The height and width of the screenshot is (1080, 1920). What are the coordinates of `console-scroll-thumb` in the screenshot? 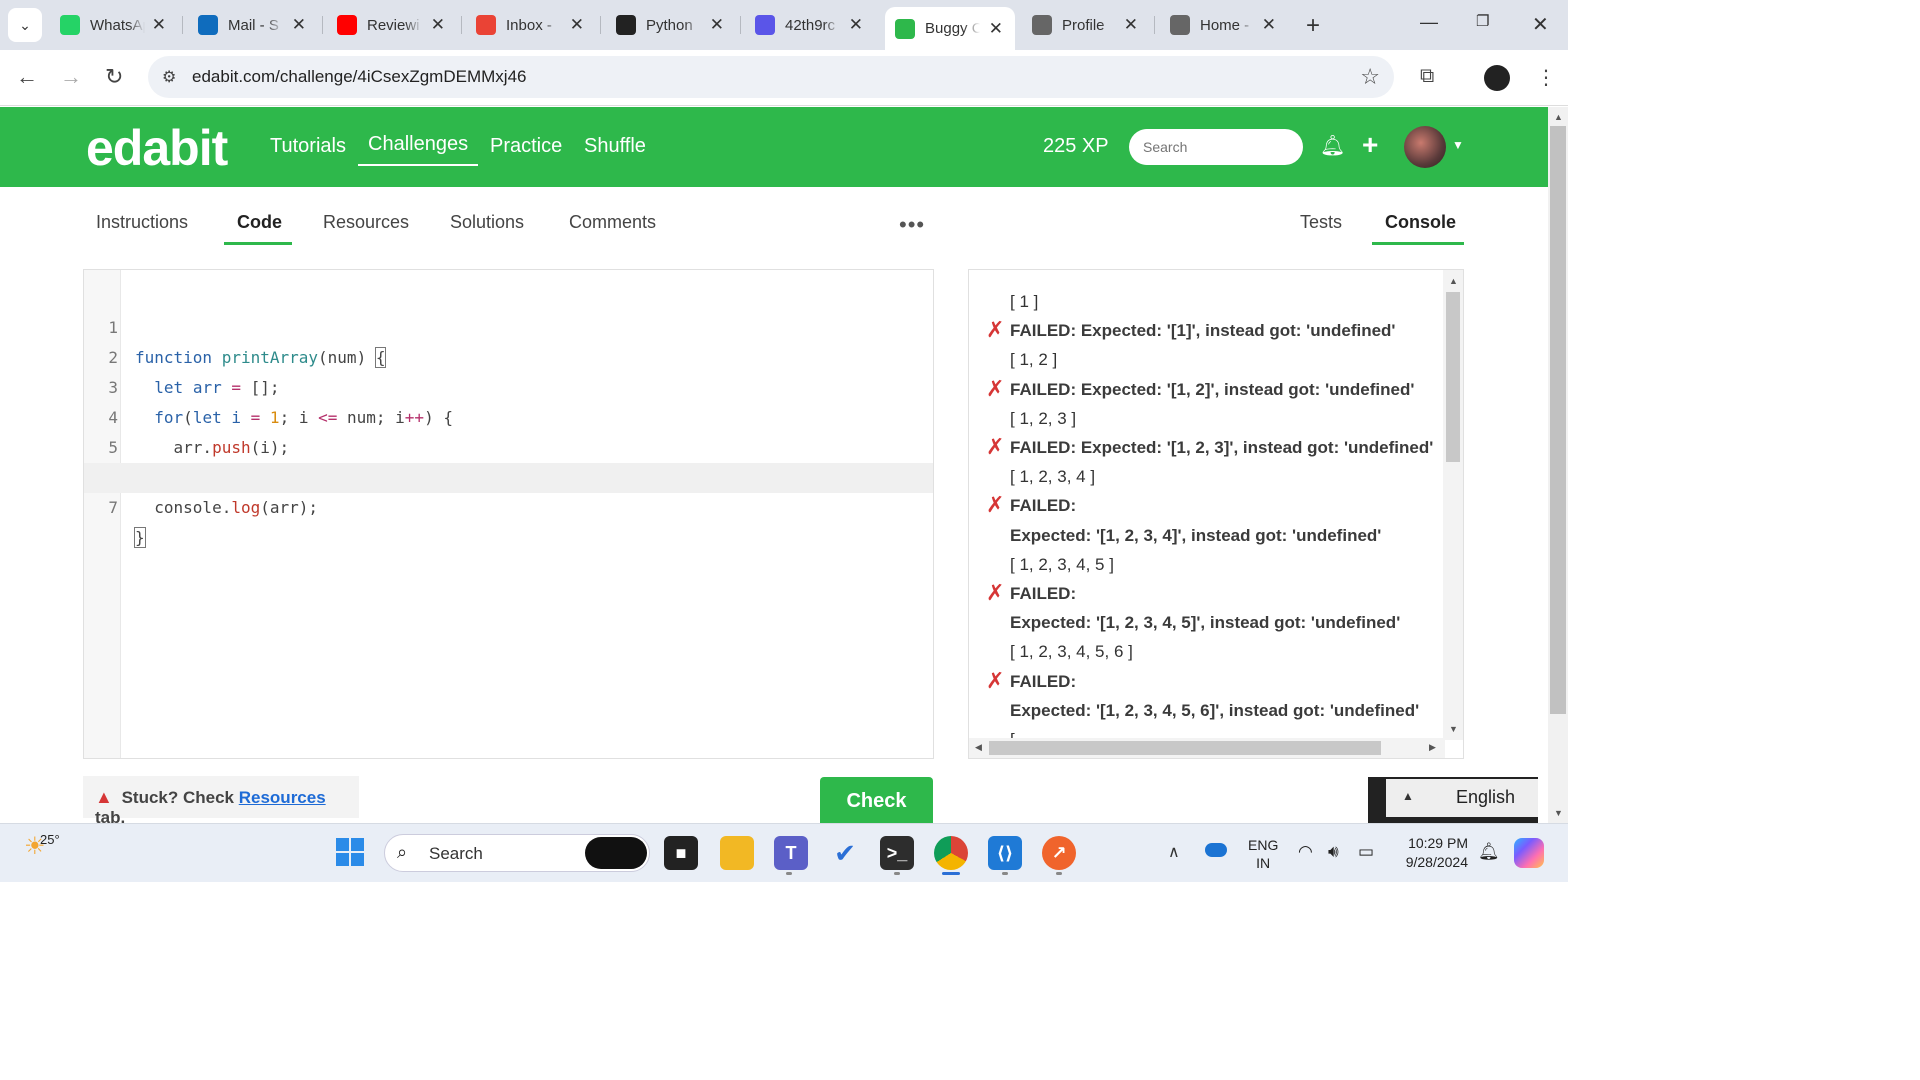 It's located at (1453, 377).